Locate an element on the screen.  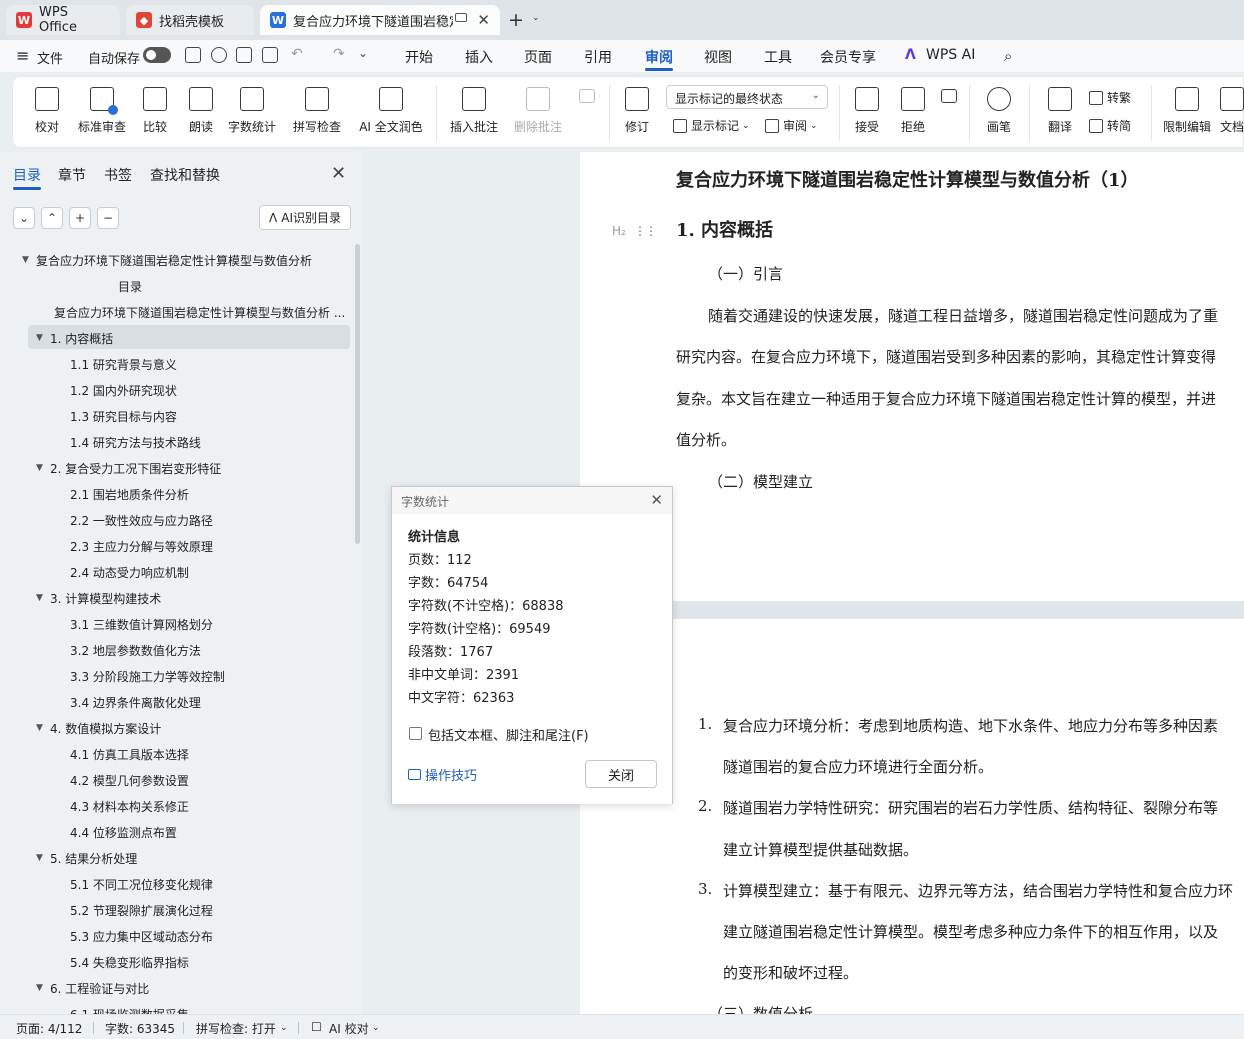
menu-wps-ai: WPS AI is located at coordinates (950, 55).